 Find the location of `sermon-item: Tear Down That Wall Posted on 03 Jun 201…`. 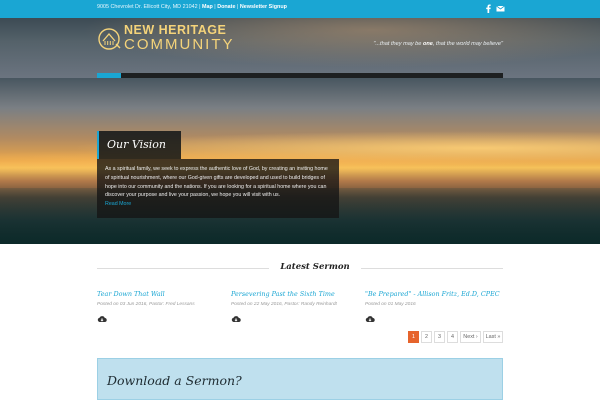

sermon-item: Tear Down That Wall Posted on 03 Jun 201… is located at coordinates (162, 306).